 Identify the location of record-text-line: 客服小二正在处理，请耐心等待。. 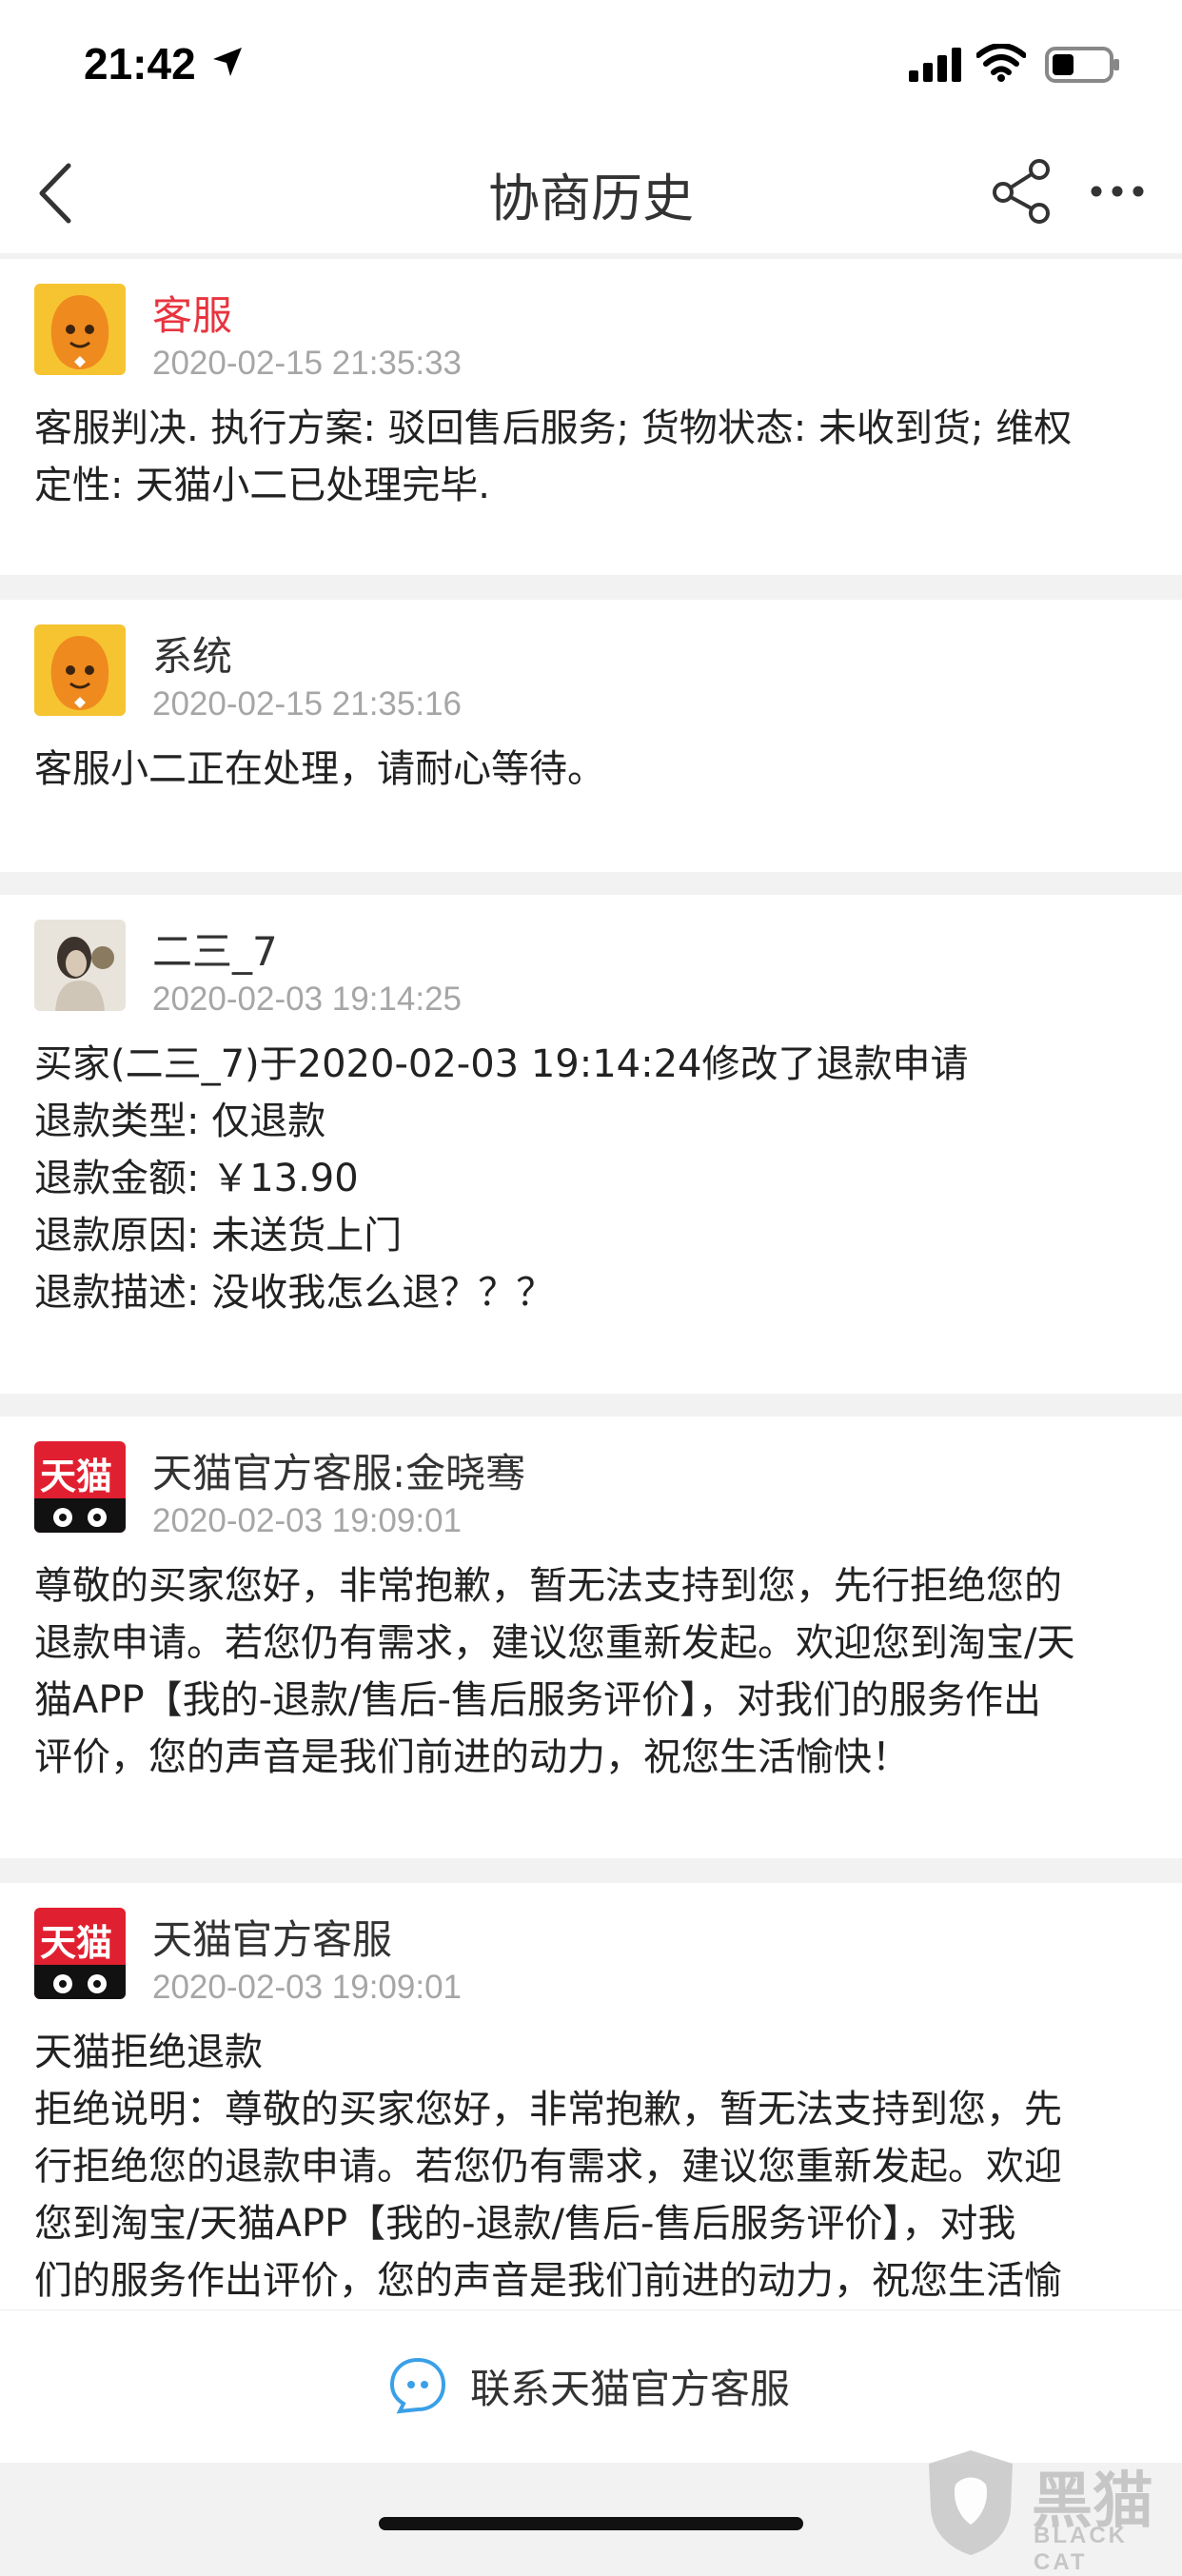
(319, 769).